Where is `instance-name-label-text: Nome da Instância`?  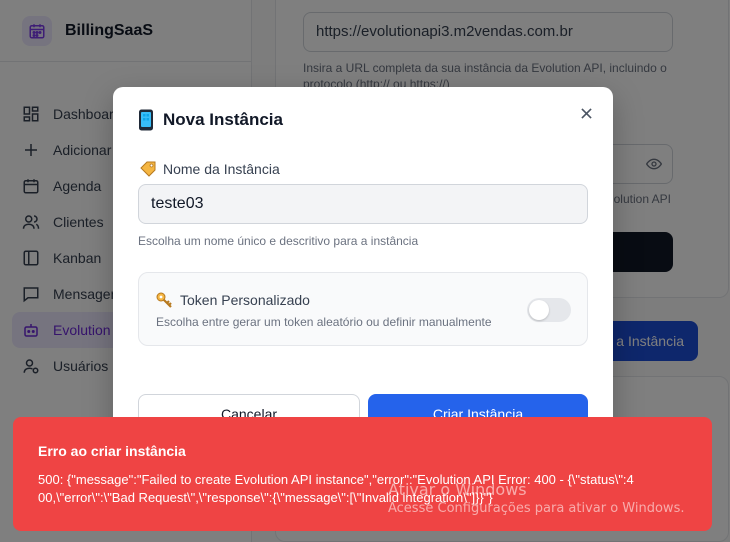
instance-name-label-text: Nome da Instância is located at coordinates (221, 169).